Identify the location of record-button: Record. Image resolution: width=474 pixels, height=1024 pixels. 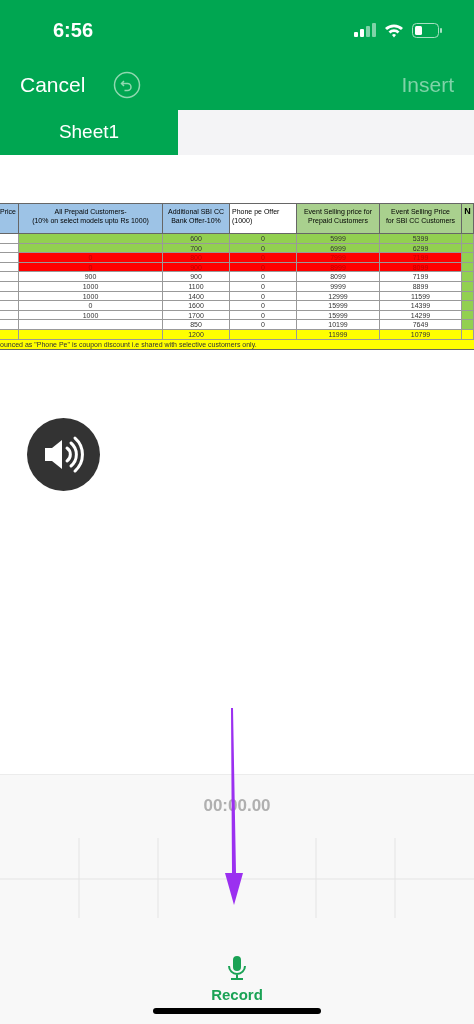
(237, 981).